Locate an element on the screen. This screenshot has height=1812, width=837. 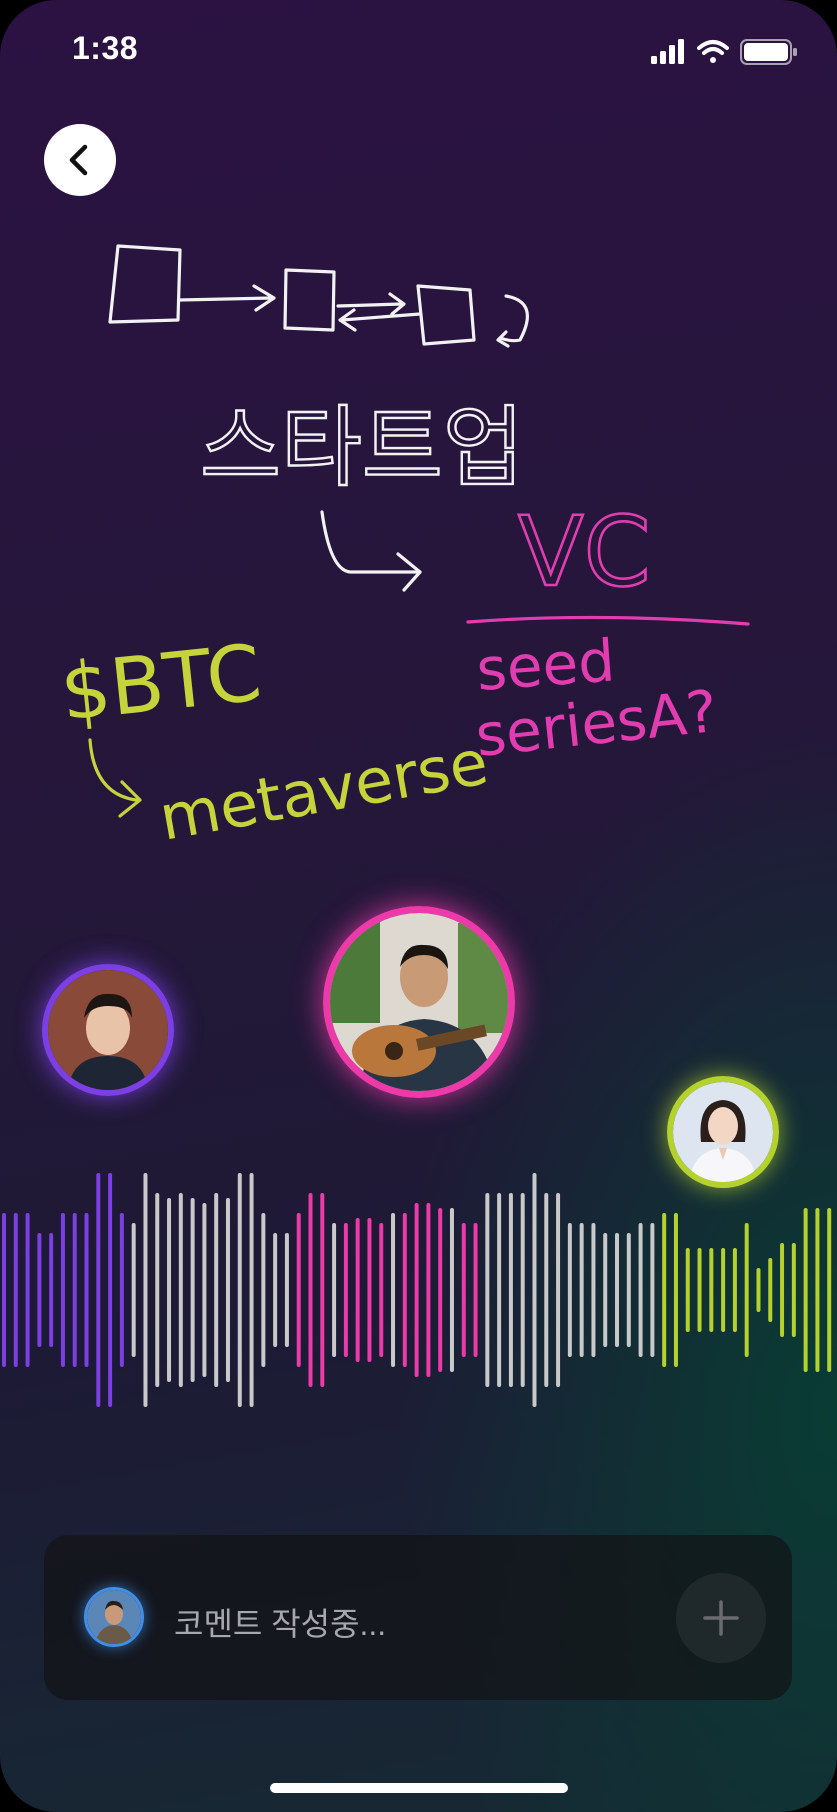
chevron-left-icon is located at coordinates (78, 160).